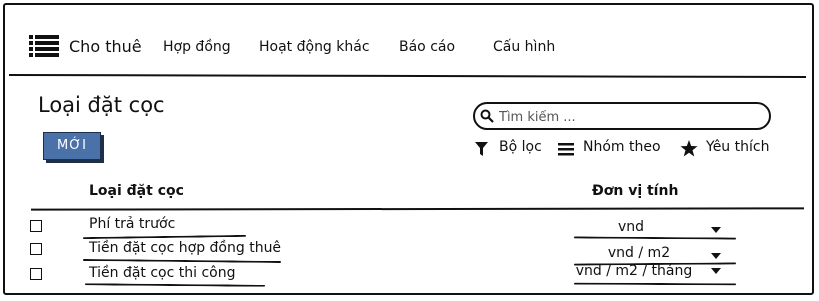 The height and width of the screenshot is (301, 819). What do you see at coordinates (631, 227) in the screenshot?
I see `table-row-unit: vnd` at bounding box center [631, 227].